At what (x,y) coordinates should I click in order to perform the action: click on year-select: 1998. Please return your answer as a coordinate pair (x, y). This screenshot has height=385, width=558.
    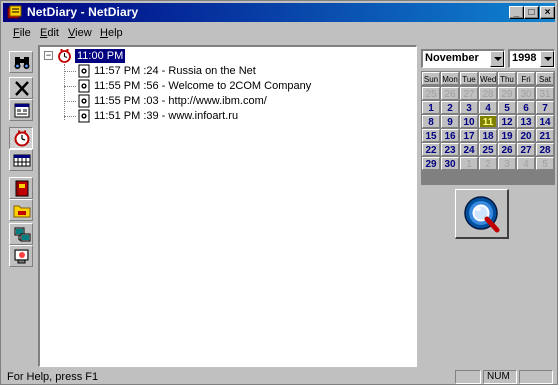
    Looking at the image, I should click on (531, 58).